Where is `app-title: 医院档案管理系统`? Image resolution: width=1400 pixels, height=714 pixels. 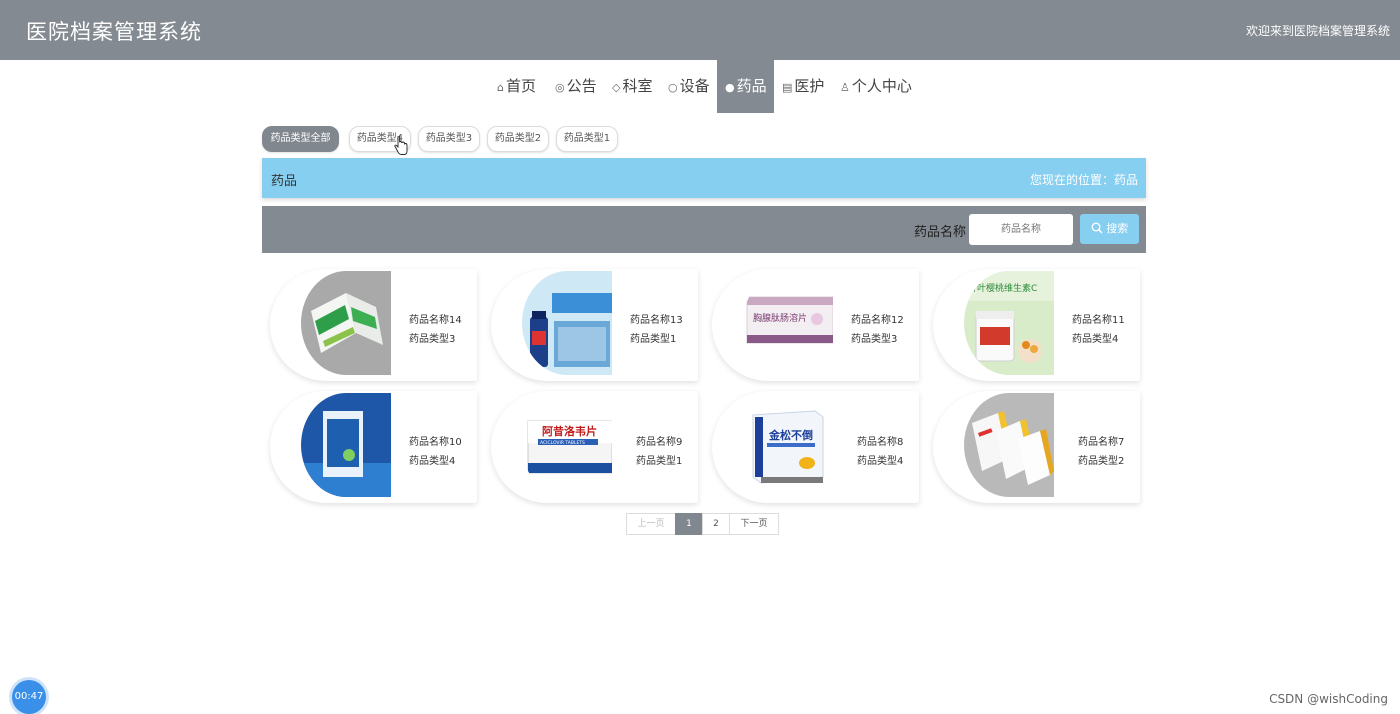
app-title: 医院档案管理系统 is located at coordinates (114, 32).